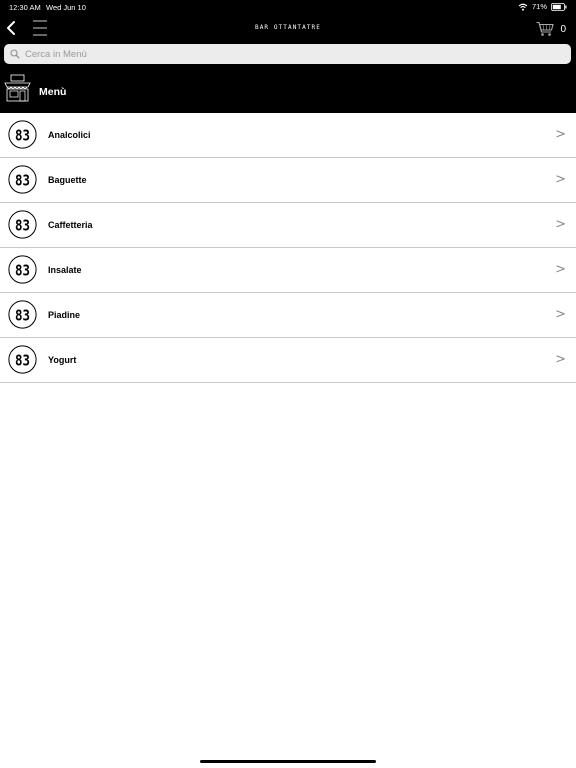 The height and width of the screenshot is (768, 576). I want to click on cart-count: 0, so click(563, 29).